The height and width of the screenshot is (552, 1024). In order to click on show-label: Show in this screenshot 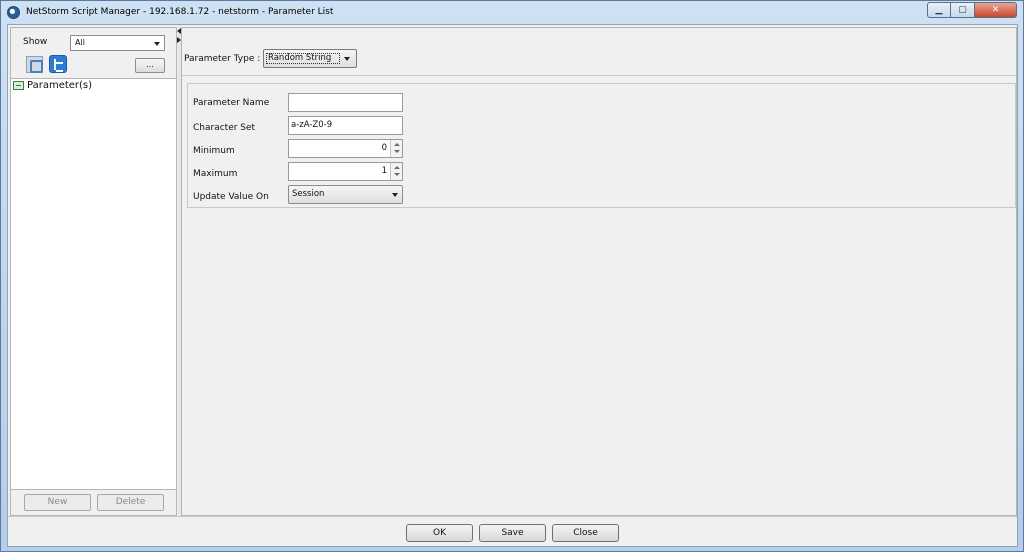, I will do `click(35, 42)`.